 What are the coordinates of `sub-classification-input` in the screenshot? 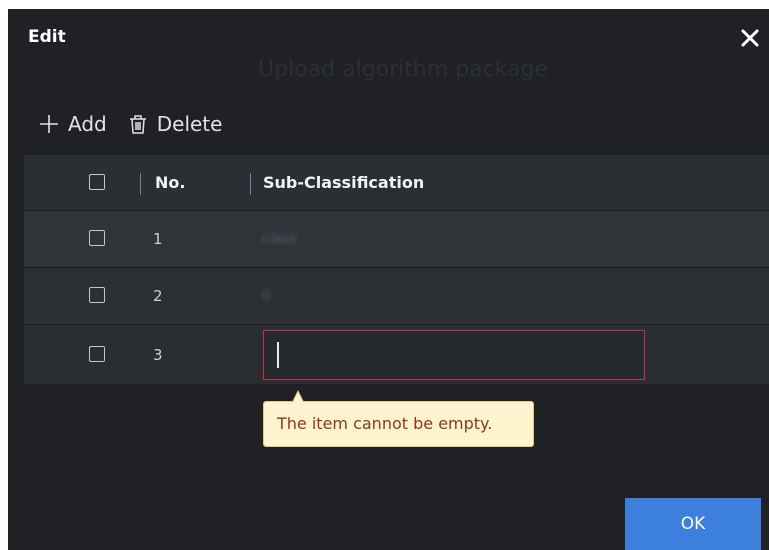 It's located at (454, 355).